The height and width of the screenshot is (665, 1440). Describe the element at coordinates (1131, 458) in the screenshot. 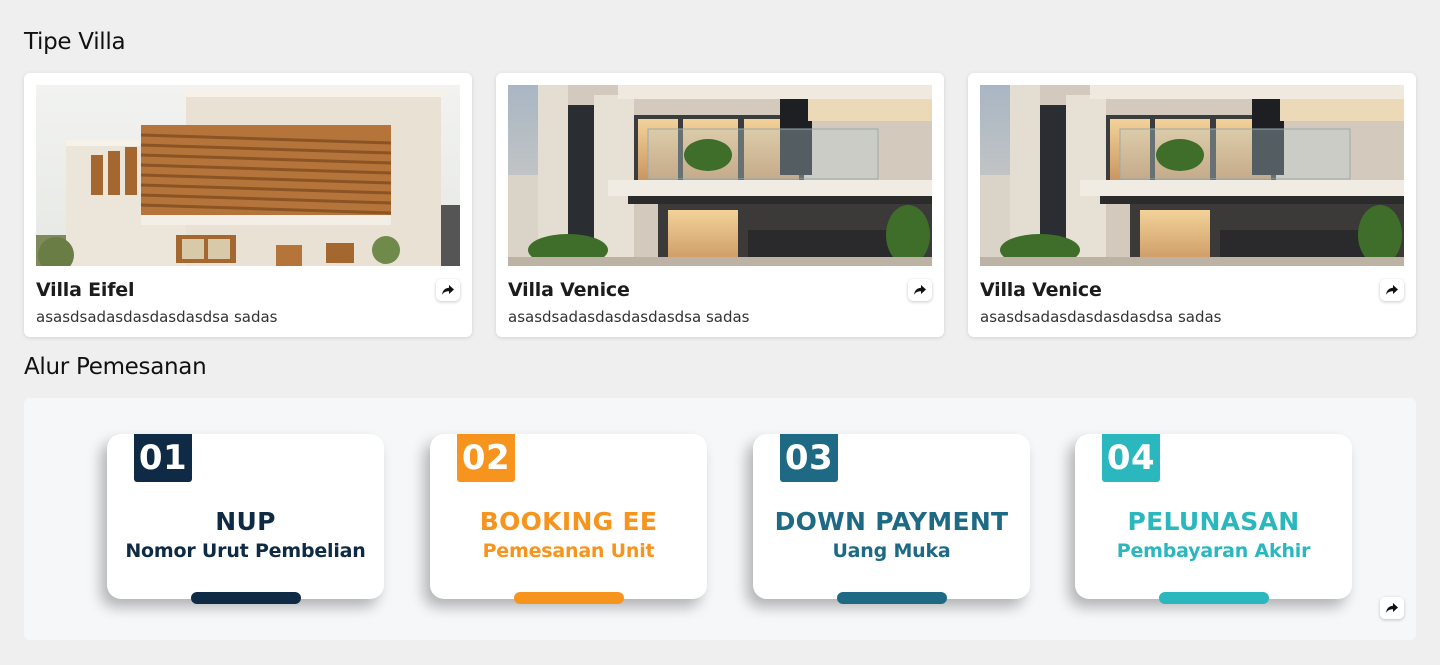

I see `step-number: 04` at that location.